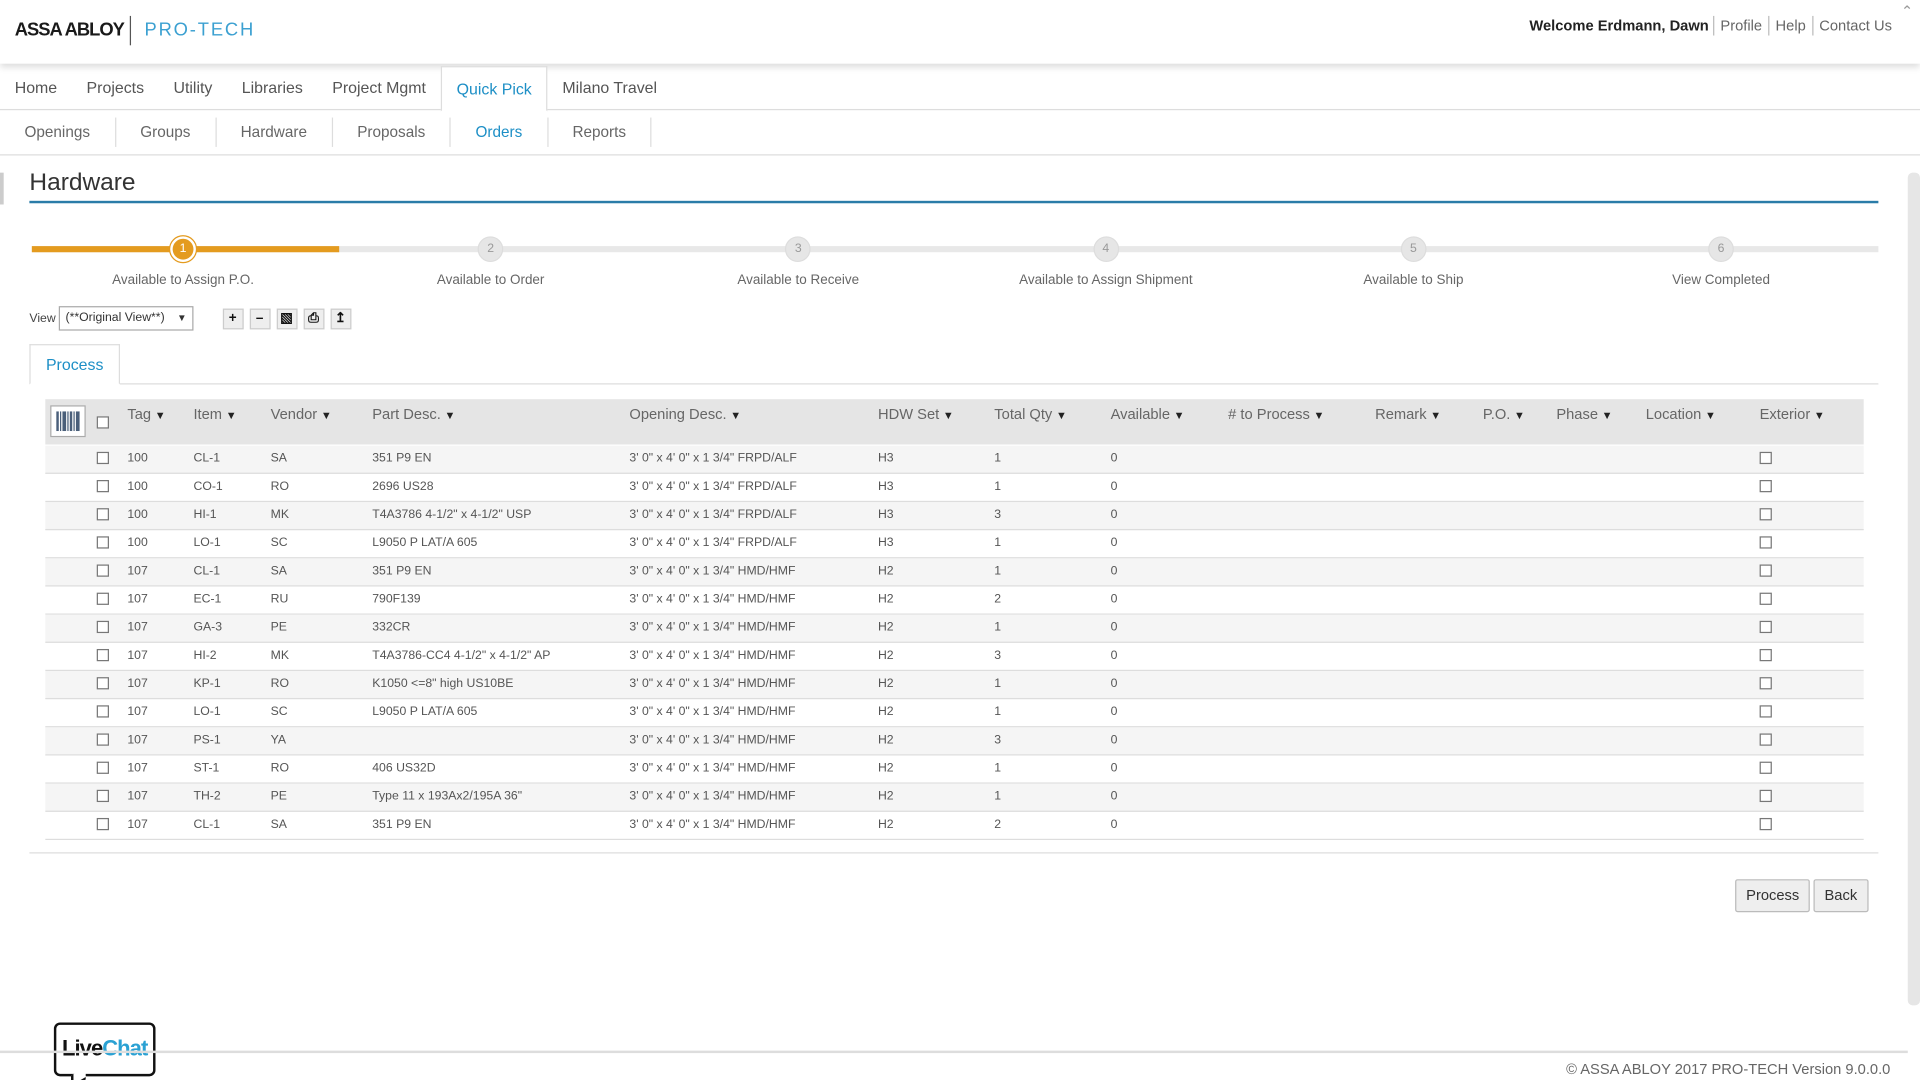  I want to click on nav-quick-pick: Quick Pick, so click(494, 89).